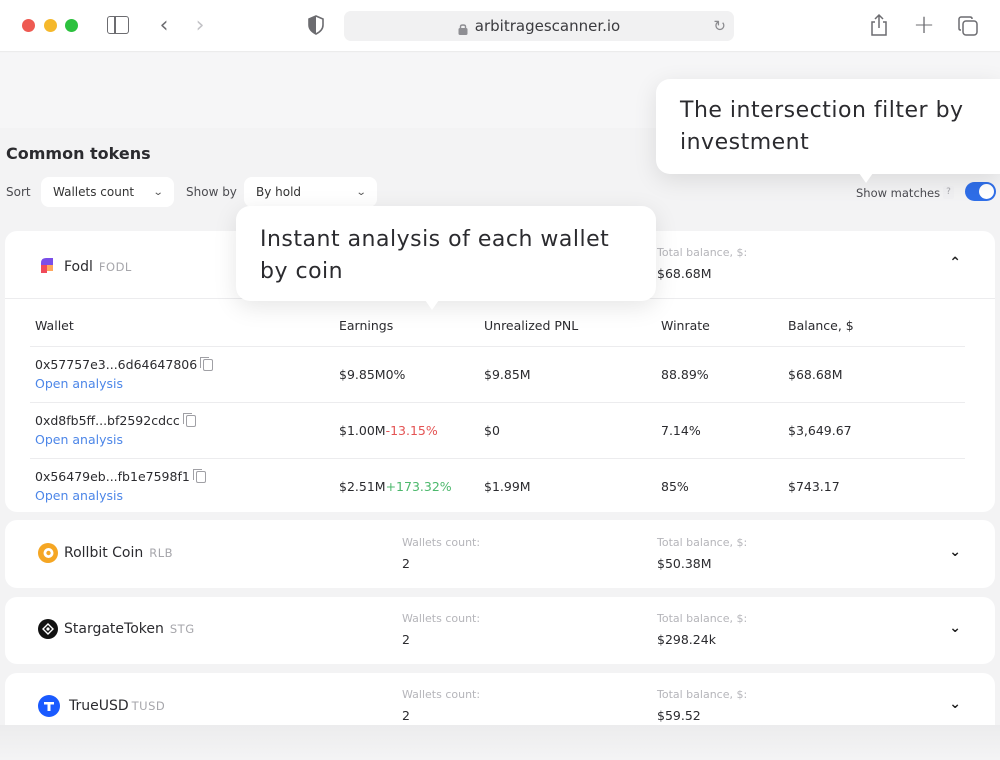 This screenshot has height=760, width=1000. What do you see at coordinates (366, 325) in the screenshot?
I see `col-header-earnings: Earnings` at bounding box center [366, 325].